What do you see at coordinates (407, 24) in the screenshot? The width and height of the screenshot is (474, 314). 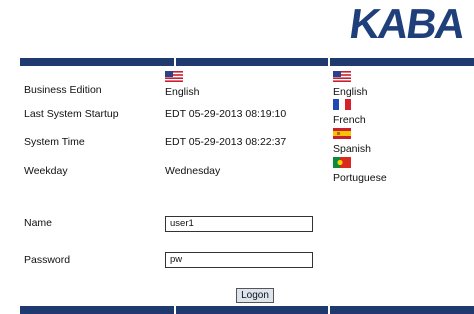 I see `kaba-logo: KABA` at bounding box center [407, 24].